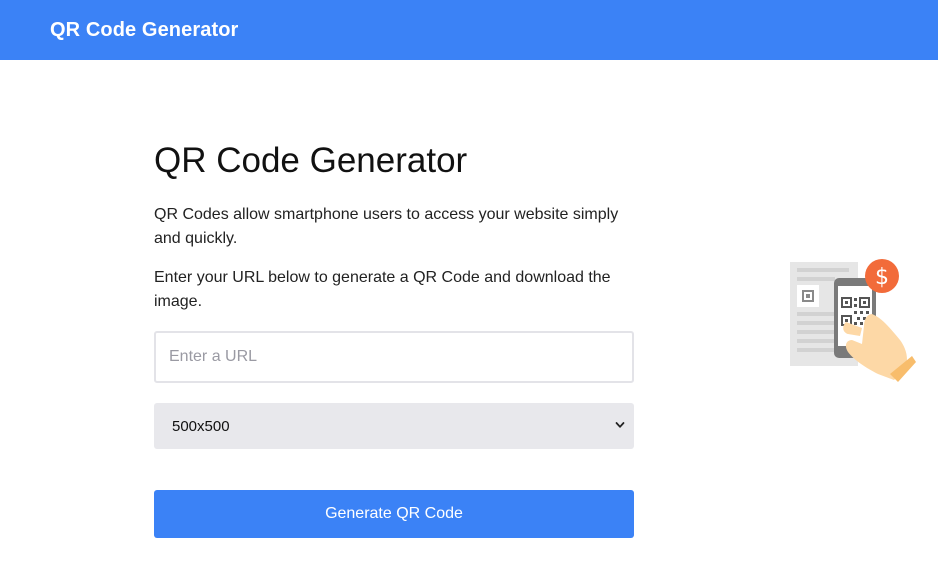 The width and height of the screenshot is (938, 578). What do you see at coordinates (394, 357) in the screenshot?
I see `url-input` at bounding box center [394, 357].